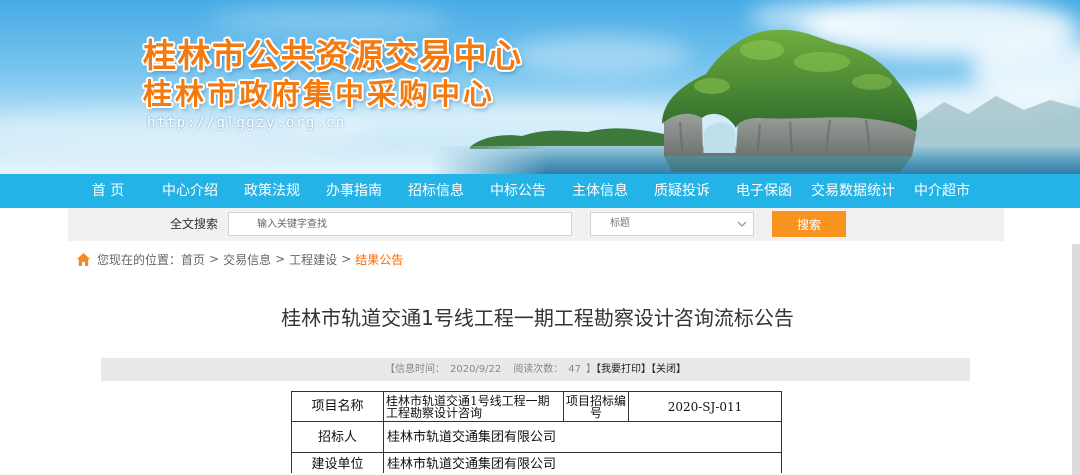 The width and height of the screenshot is (1080, 475). What do you see at coordinates (537, 318) in the screenshot?
I see `article-title: 桂林市轨道交通1号线工程一期工程勘察设计咨询流标公告` at bounding box center [537, 318].